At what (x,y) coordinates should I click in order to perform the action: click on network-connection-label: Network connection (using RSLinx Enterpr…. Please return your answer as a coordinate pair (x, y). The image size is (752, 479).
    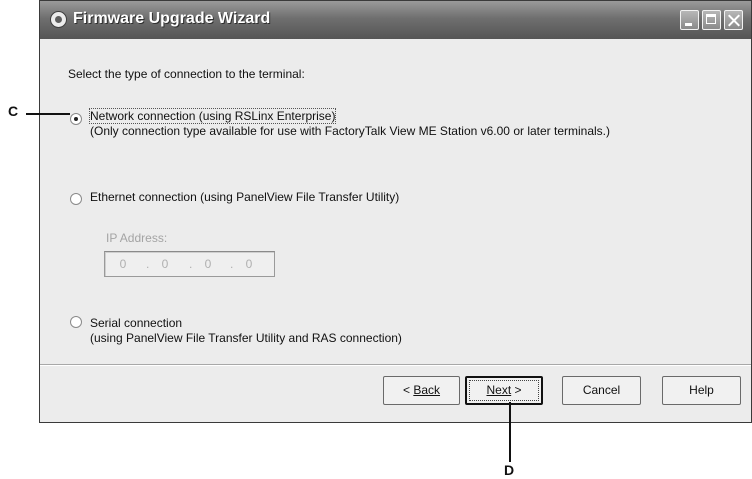
    Looking at the image, I should click on (212, 116).